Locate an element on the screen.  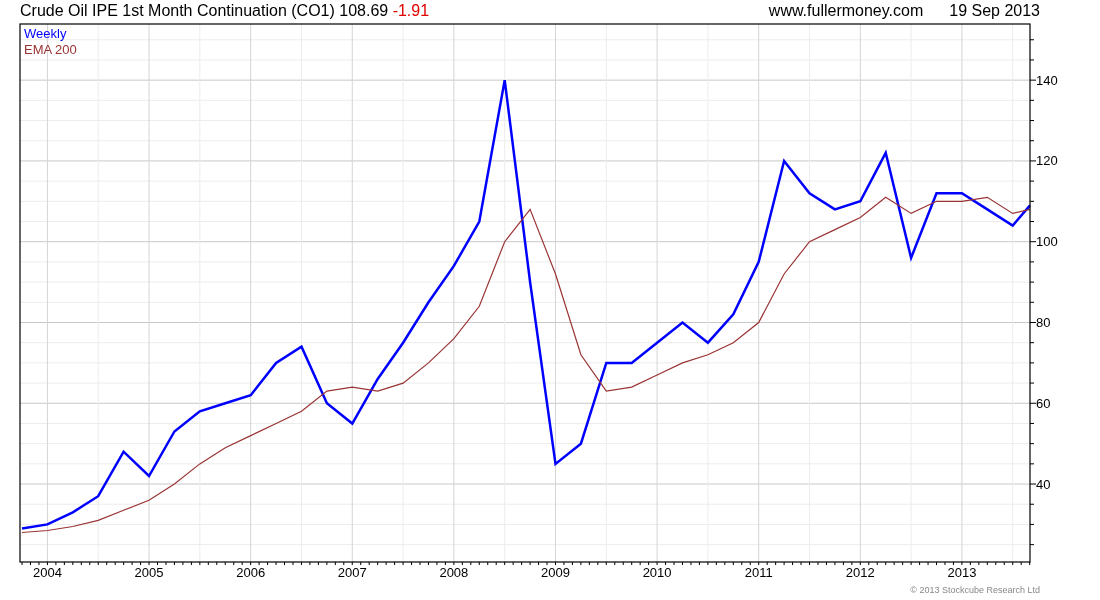
y-tick-label: 80 is located at coordinates (1043, 322).